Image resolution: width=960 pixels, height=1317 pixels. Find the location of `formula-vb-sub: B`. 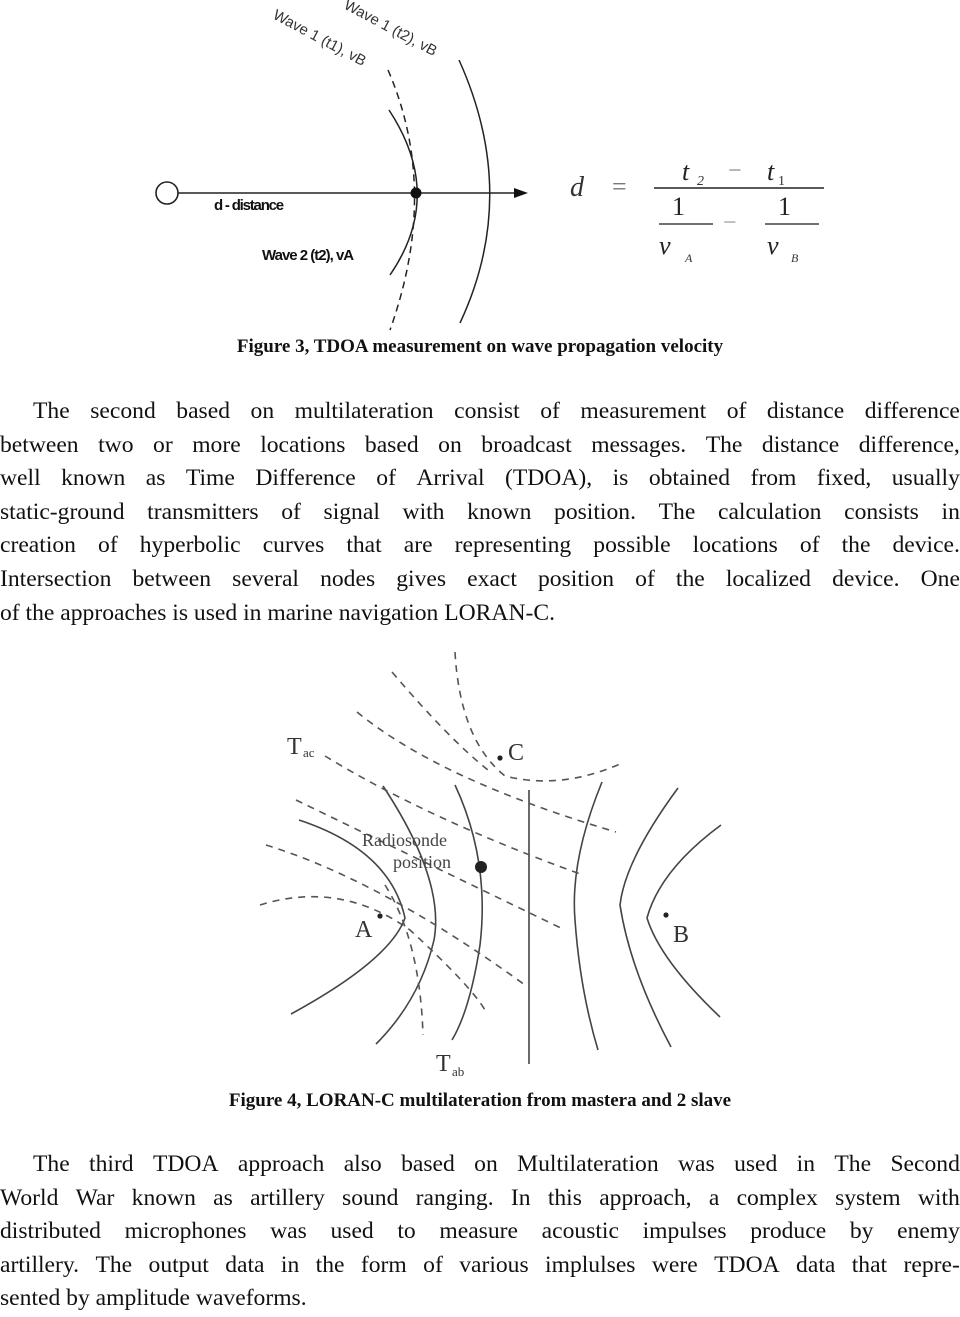

formula-vb-sub: B is located at coordinates (795, 258).